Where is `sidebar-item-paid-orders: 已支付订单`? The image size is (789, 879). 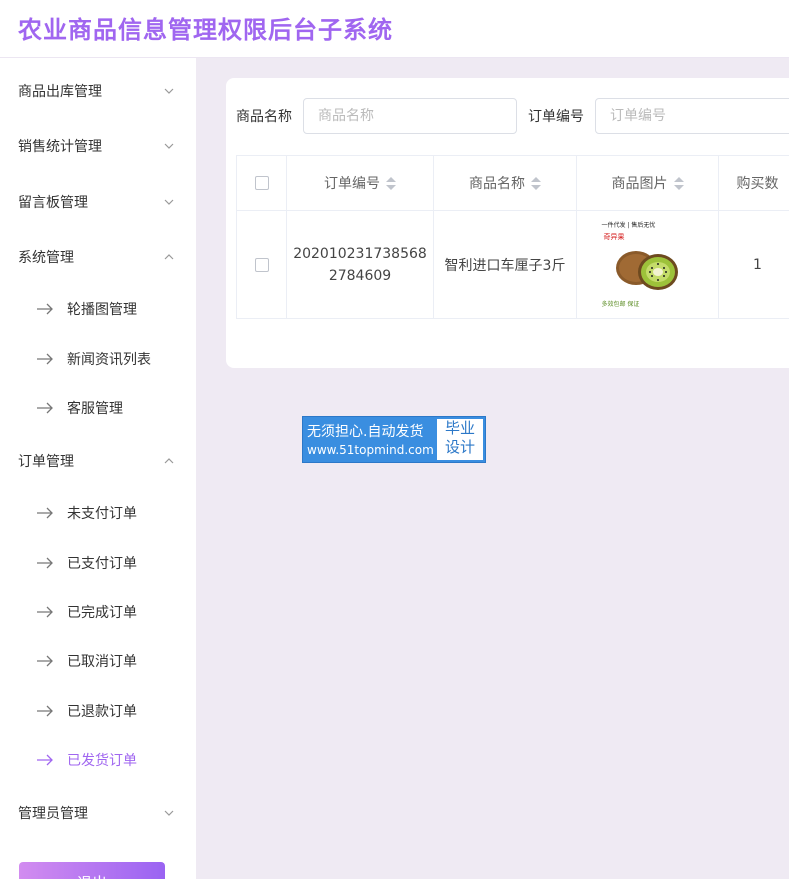 sidebar-item-paid-orders: 已支付订单 is located at coordinates (98, 563).